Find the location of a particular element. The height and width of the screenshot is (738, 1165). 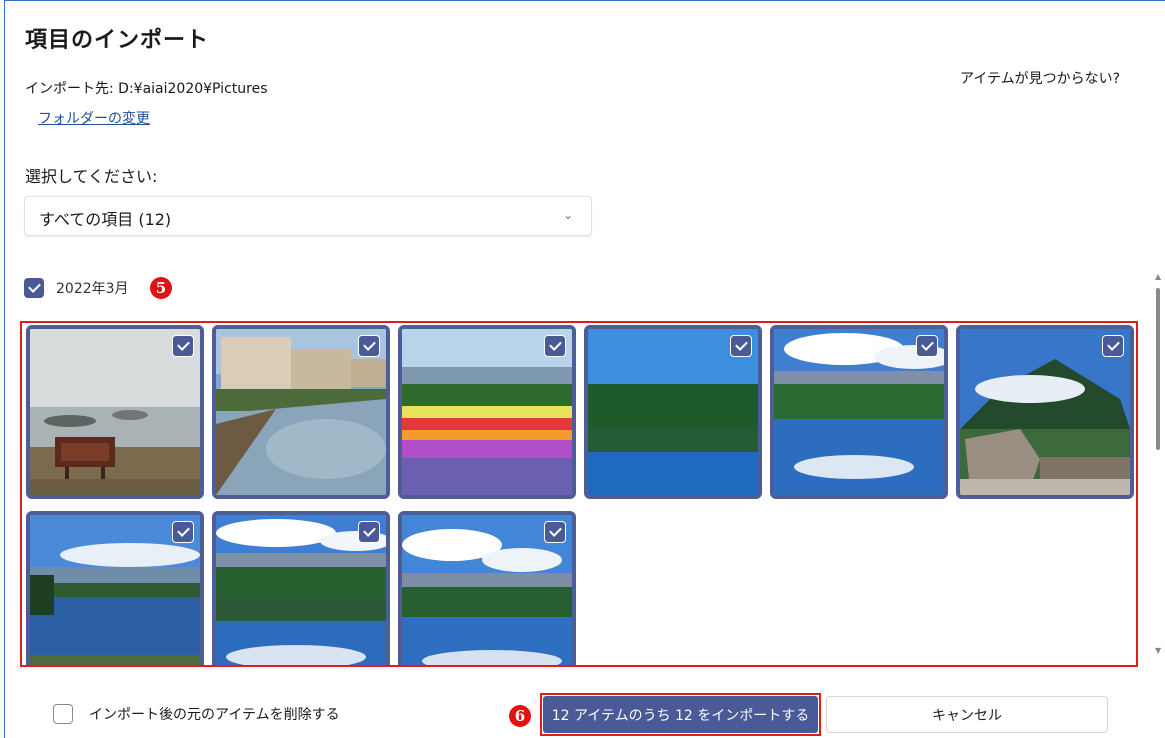

window-border-top is located at coordinates (584, 0).